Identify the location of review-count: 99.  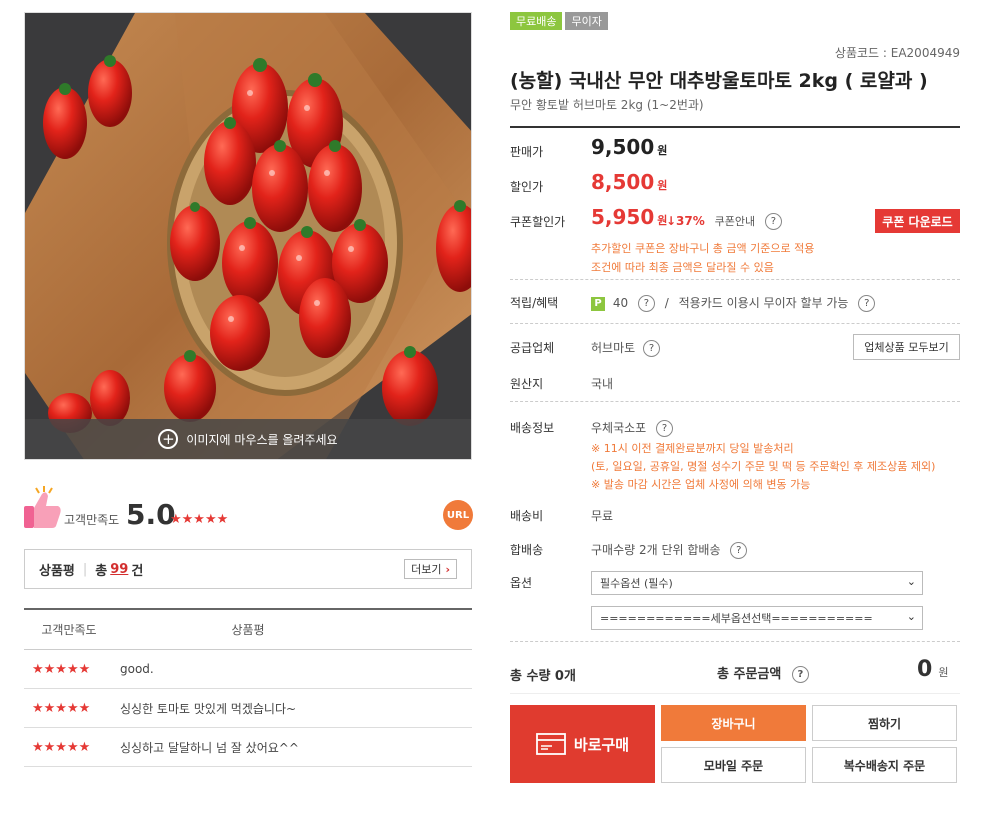
(119, 569).